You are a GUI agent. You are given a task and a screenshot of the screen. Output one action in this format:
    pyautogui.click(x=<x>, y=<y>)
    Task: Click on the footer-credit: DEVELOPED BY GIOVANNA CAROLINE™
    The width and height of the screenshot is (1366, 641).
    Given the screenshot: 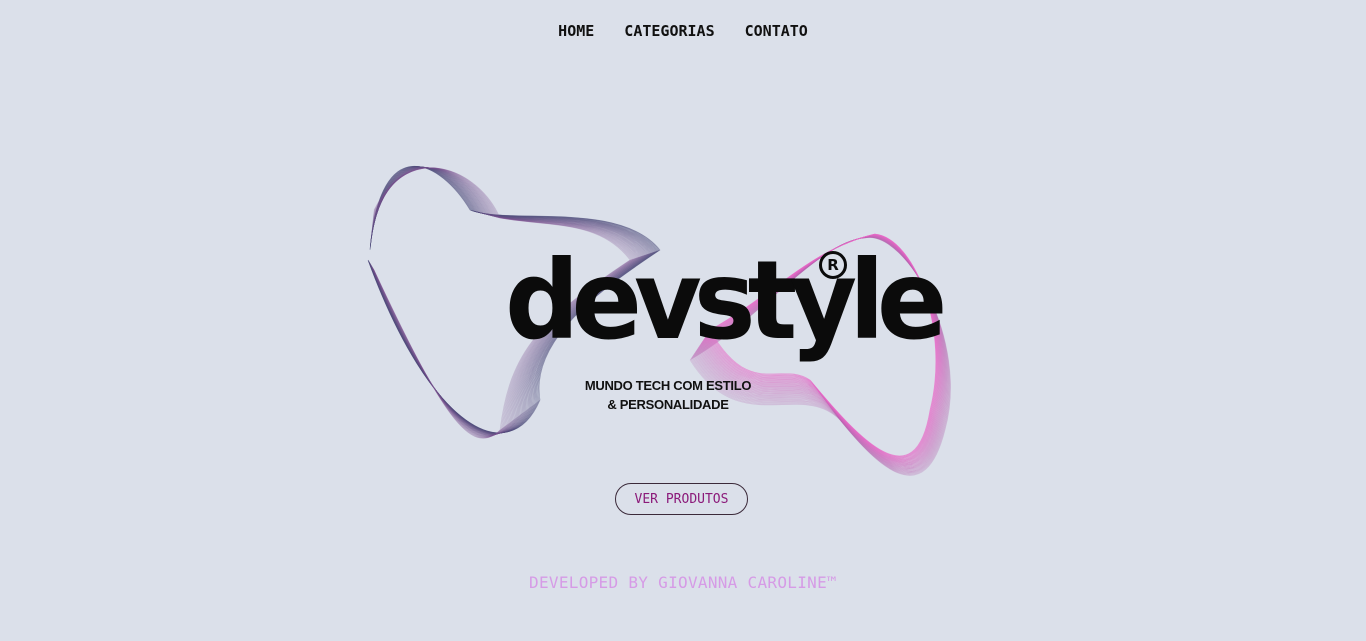 What is the action you would take?
    pyautogui.click(x=683, y=582)
    